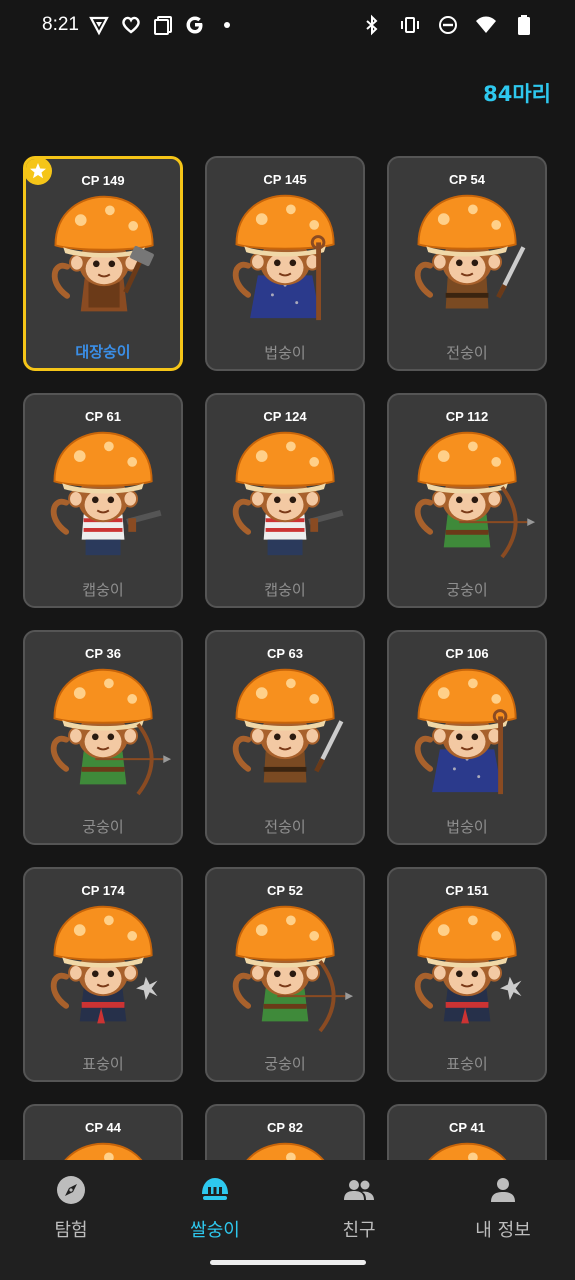  I want to click on monkey-card: CP 36 궁숭이, so click(103, 737).